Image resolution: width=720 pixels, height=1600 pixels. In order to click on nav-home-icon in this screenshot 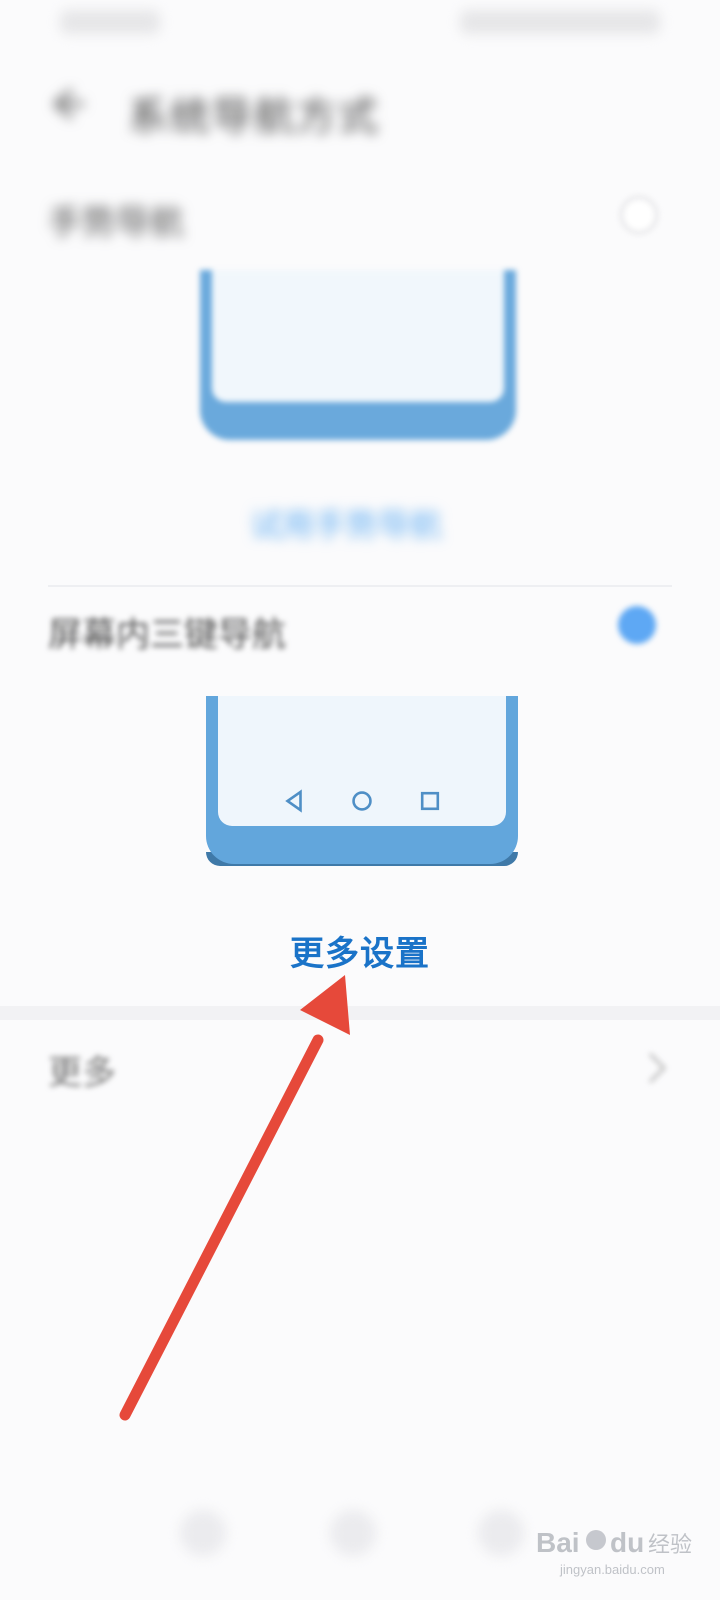, I will do `click(353, 1533)`.